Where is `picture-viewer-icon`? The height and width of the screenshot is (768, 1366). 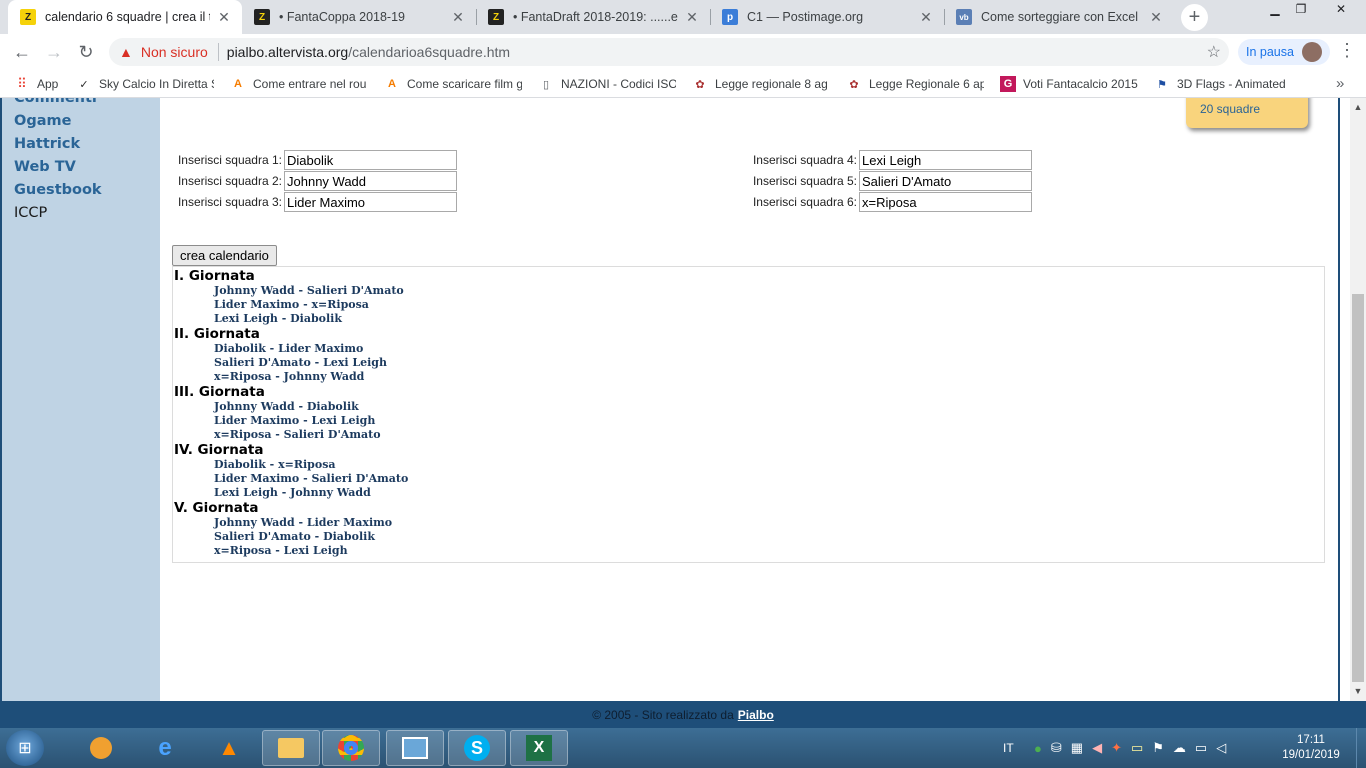 picture-viewer-icon is located at coordinates (415, 748).